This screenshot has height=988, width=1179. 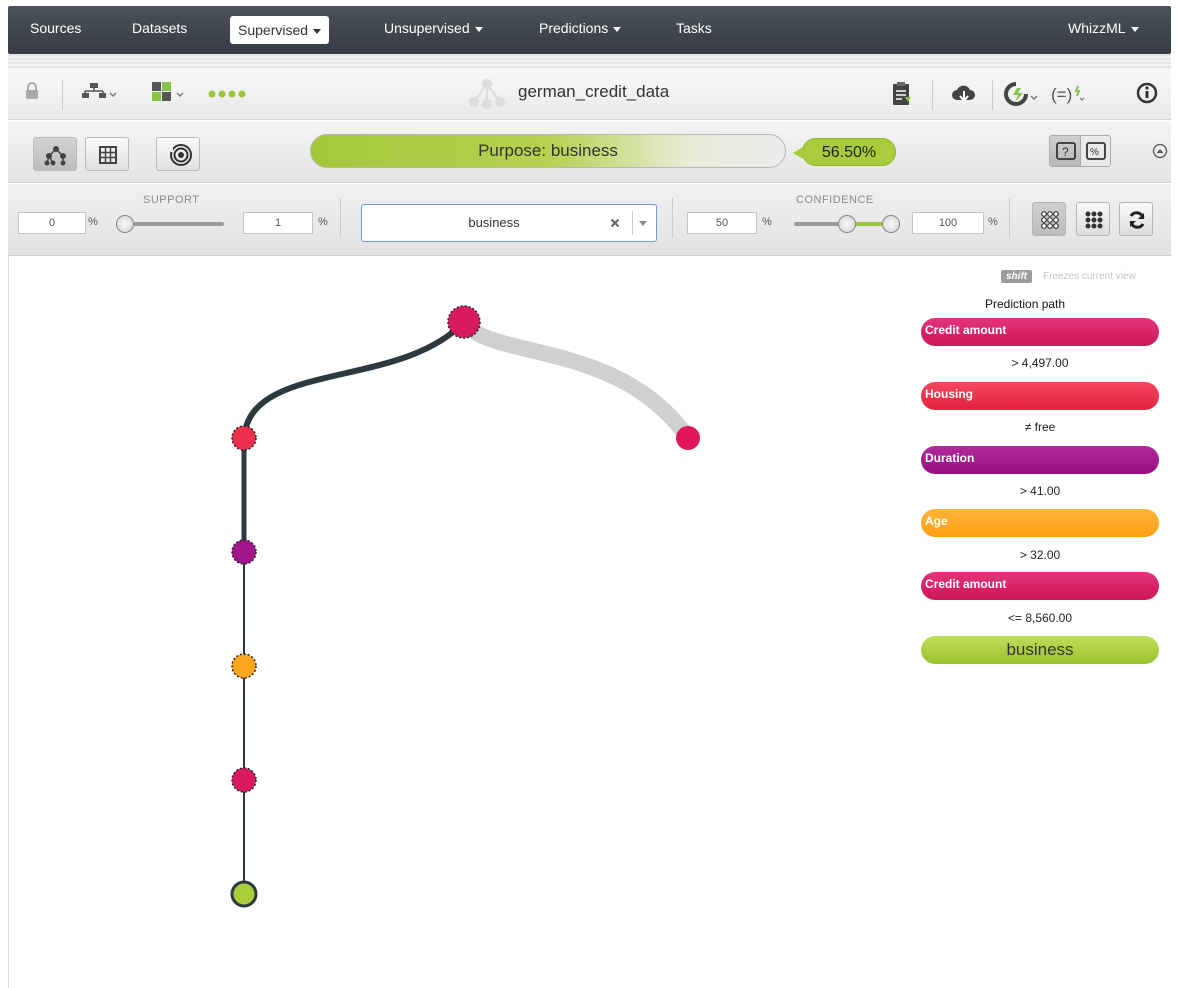 What do you see at coordinates (1097, 28) in the screenshot?
I see `nav-whizzml-label: WhizzML` at bounding box center [1097, 28].